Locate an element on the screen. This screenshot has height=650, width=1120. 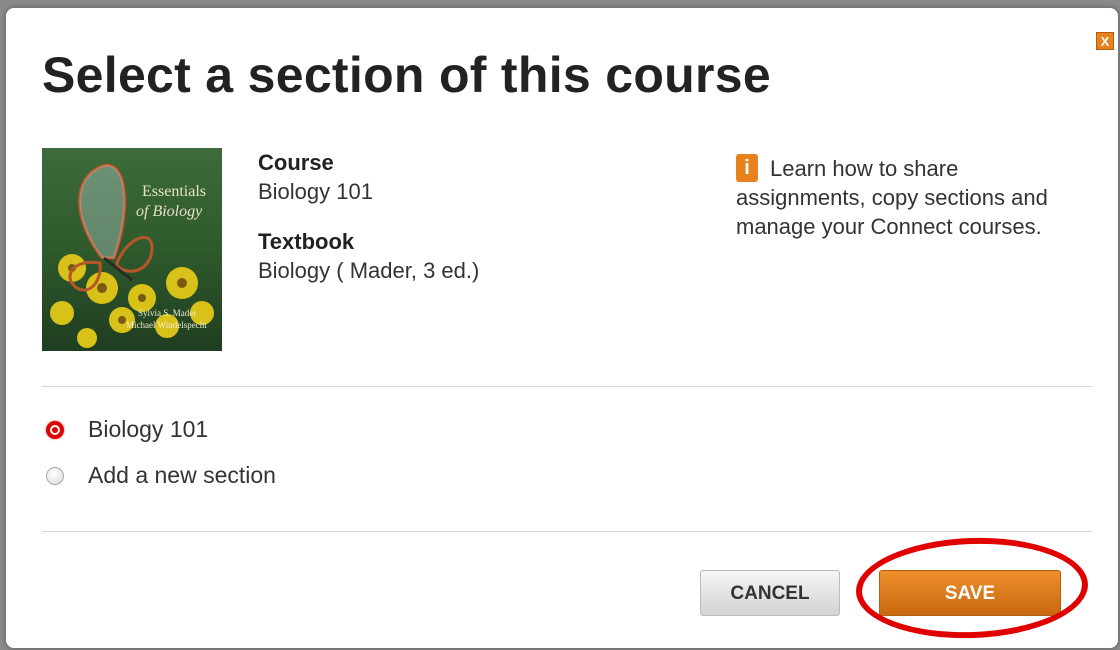
svg-text: Sylvia S. Mader is located at coordinates (167, 313).